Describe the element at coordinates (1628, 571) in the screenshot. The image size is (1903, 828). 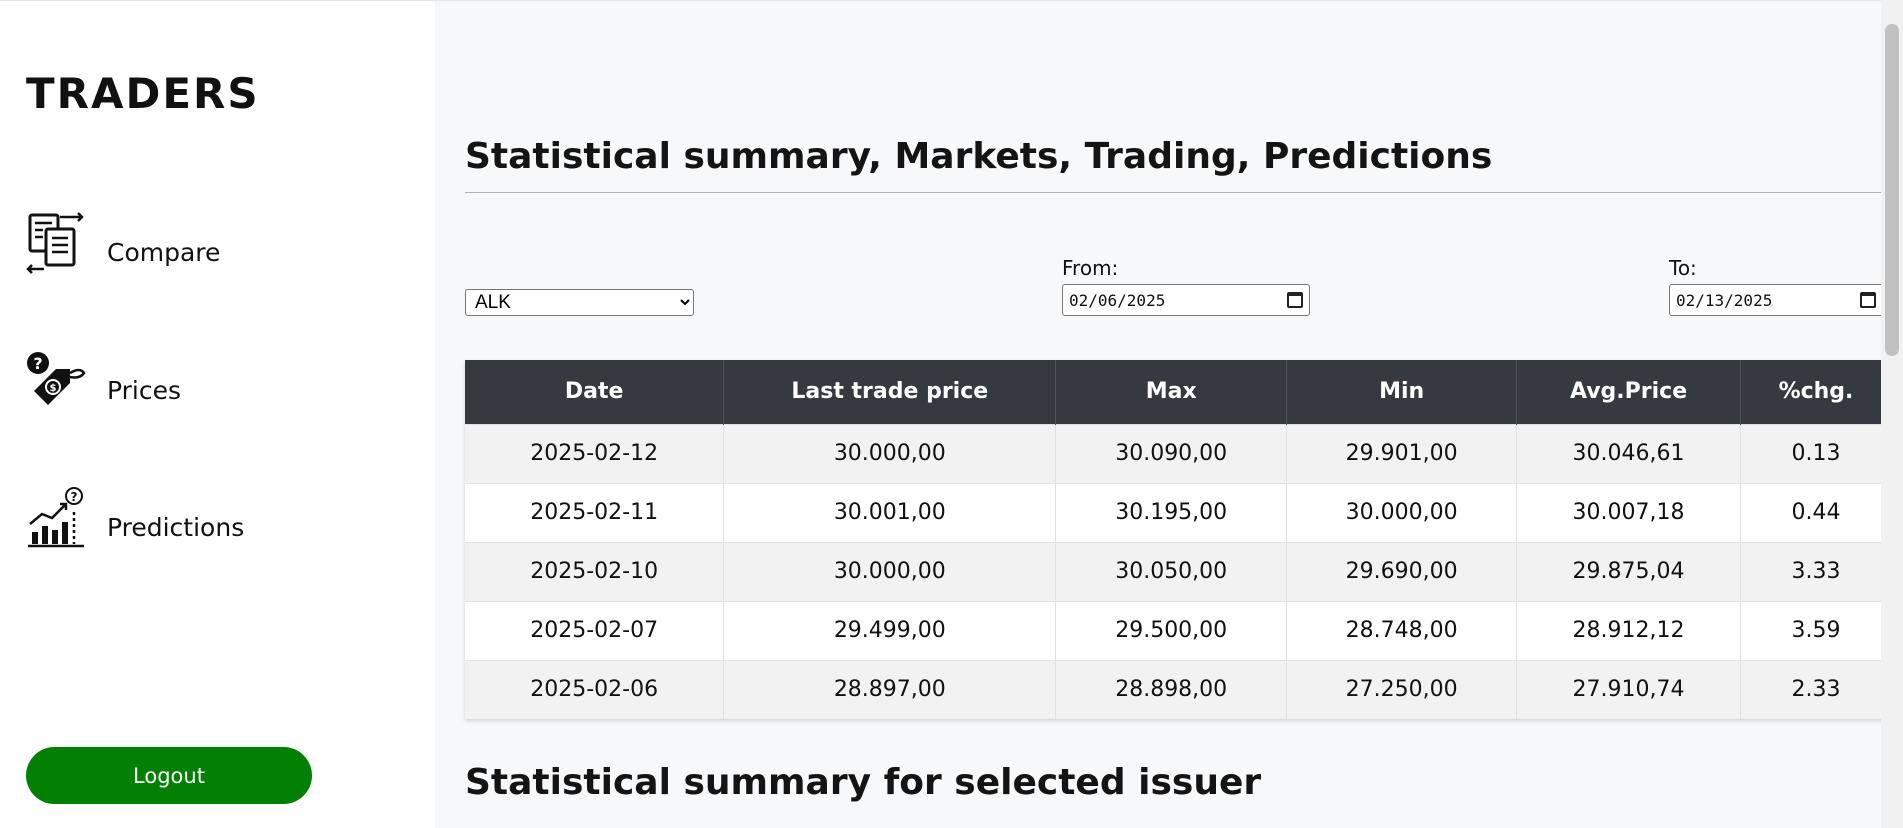
I see `cell-avg-price: 29.875,04` at that location.